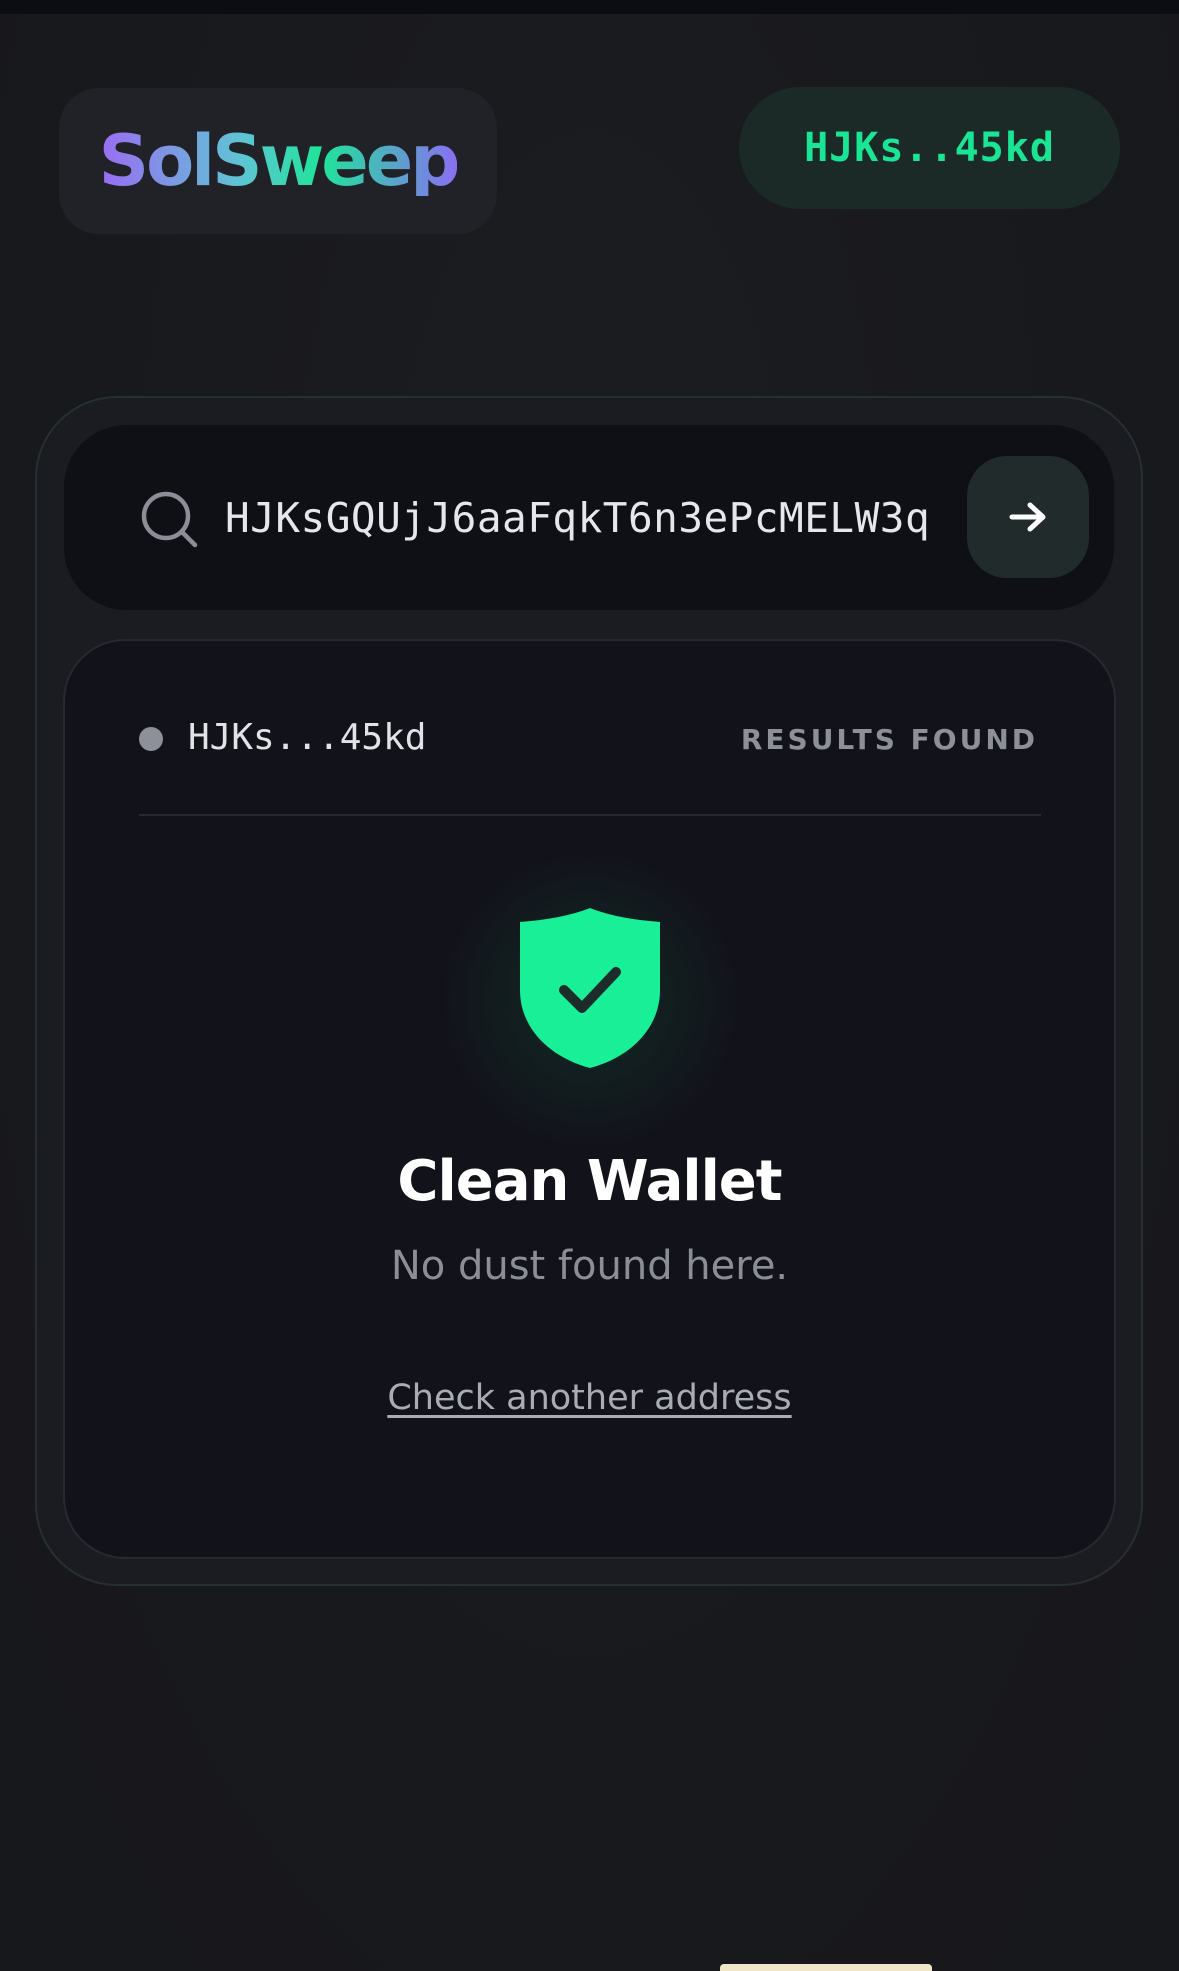  What do you see at coordinates (584, 518) in the screenshot?
I see `wallet-address-input` at bounding box center [584, 518].